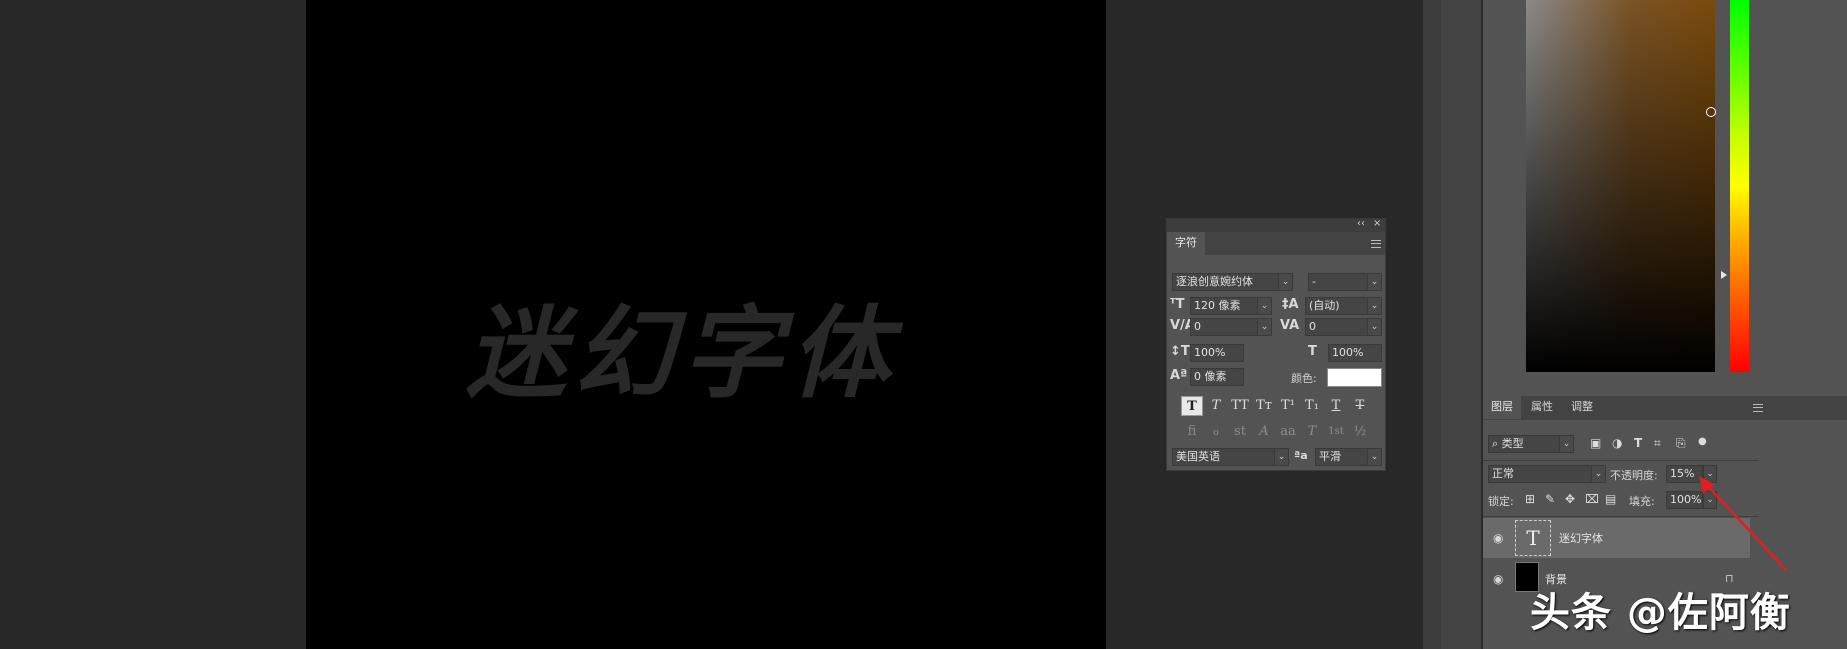  What do you see at coordinates (1288, 406) in the screenshot?
I see `superscript-button: T¹` at bounding box center [1288, 406].